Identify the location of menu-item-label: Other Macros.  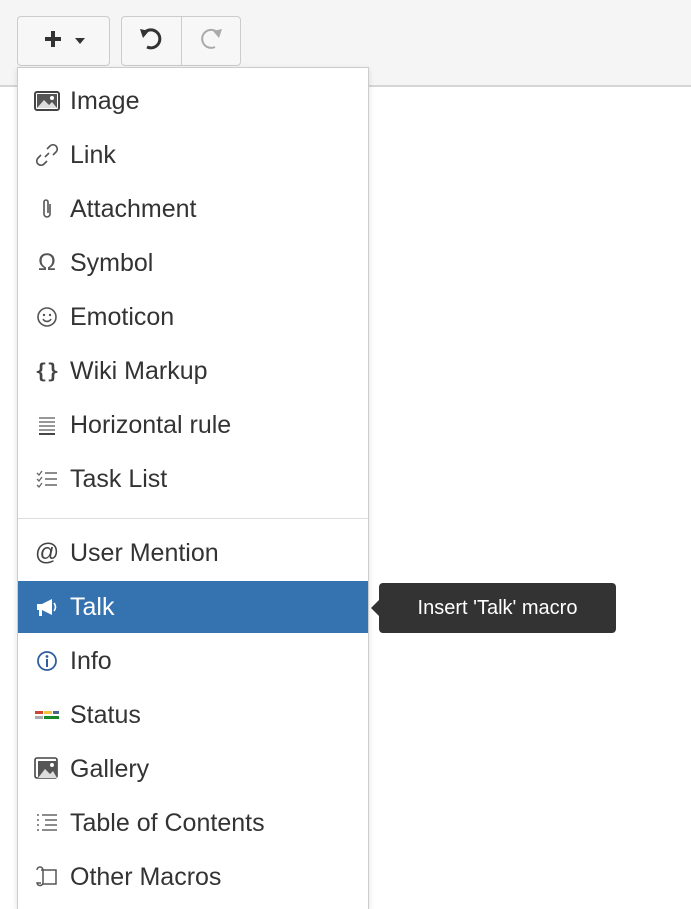
(146, 876).